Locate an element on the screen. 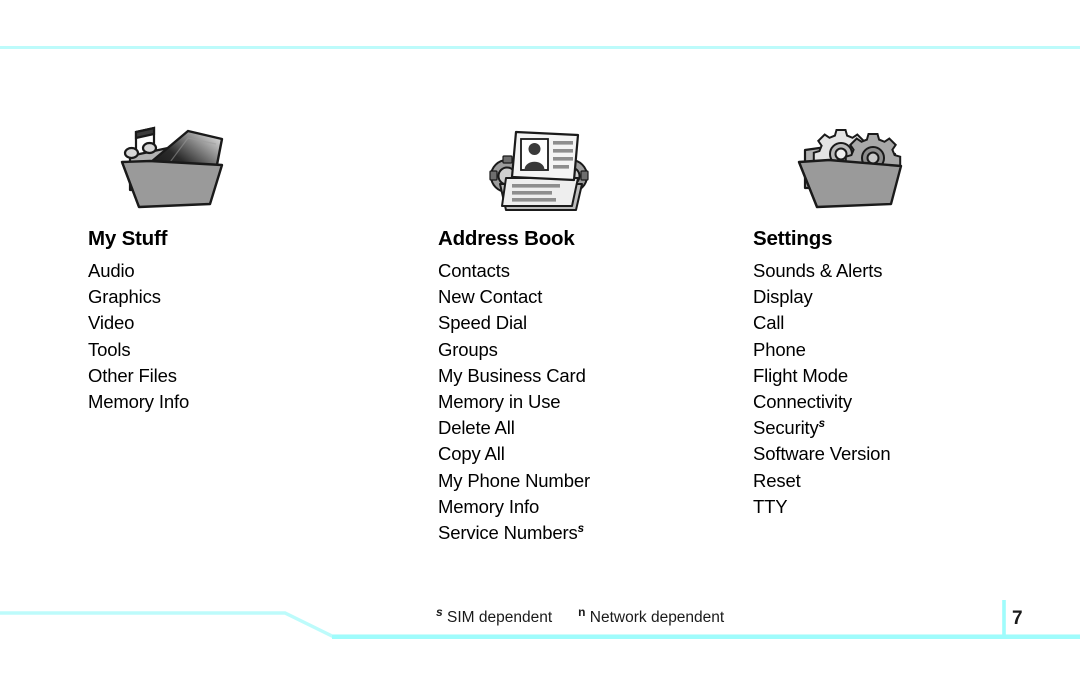  list-item: Graphics is located at coordinates (238, 297).